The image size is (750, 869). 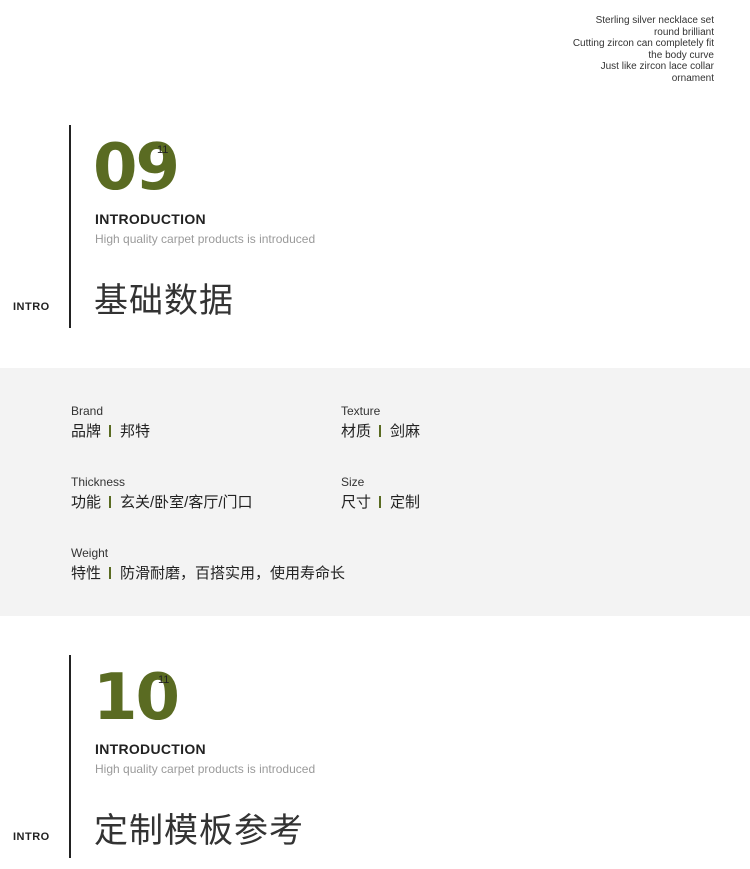 I want to click on spec-weight: Weight 特性 防滑耐磨，百搭实用，使用寿命长, so click(x=321, y=565).